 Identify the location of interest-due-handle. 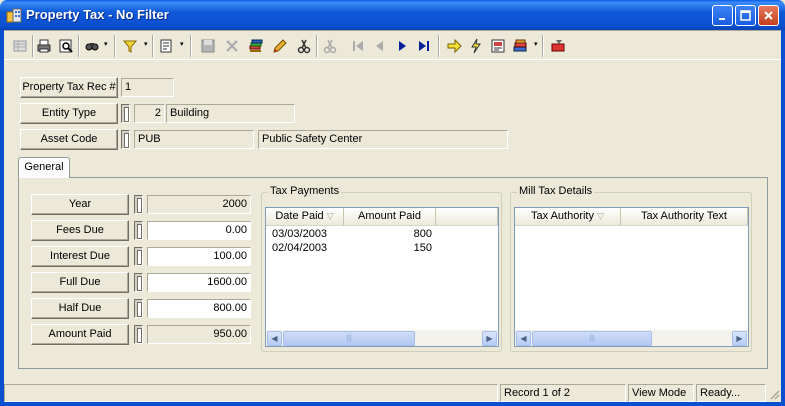
(138, 256).